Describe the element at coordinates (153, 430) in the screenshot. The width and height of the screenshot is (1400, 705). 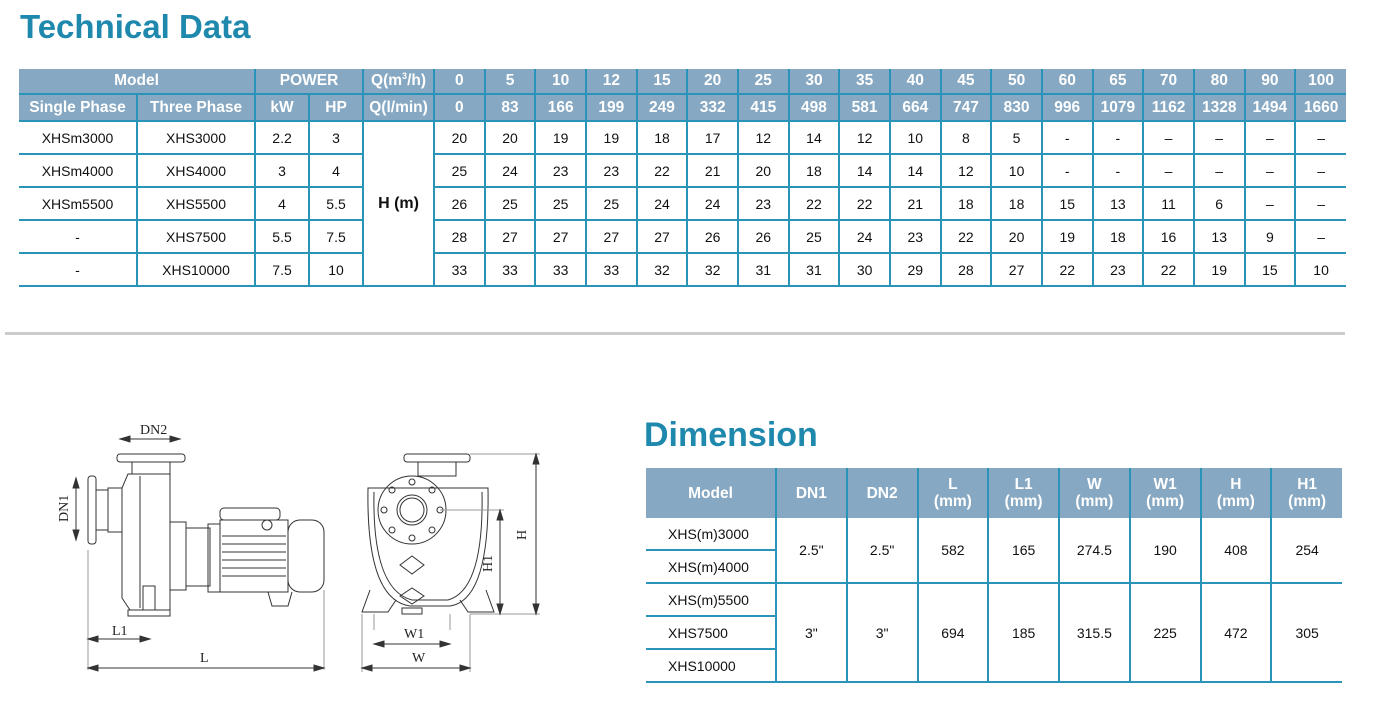
I see `dn2-label: DN2` at that location.